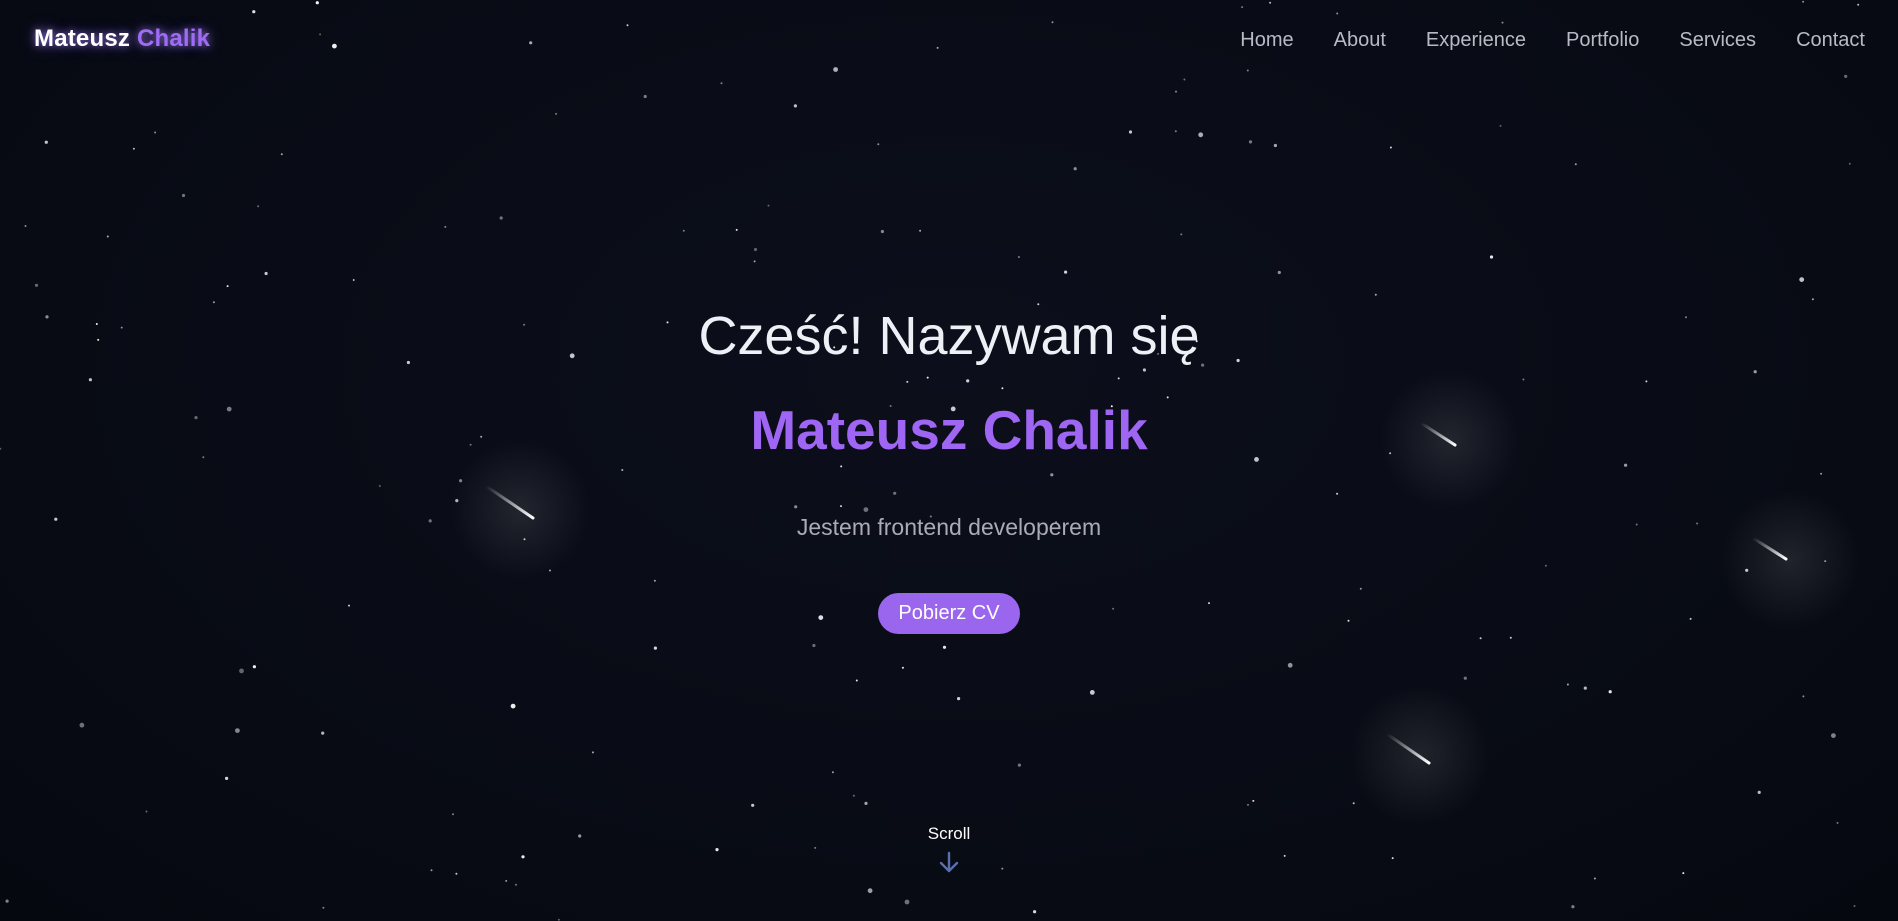  I want to click on scroll-label: Scroll, so click(949, 833).